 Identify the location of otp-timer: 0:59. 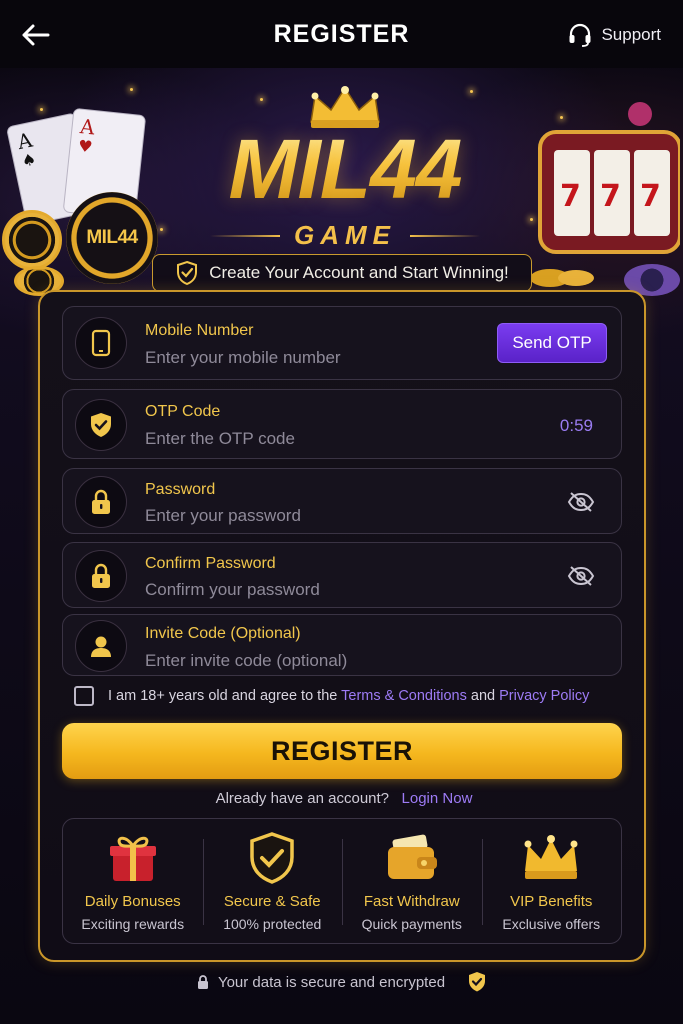
(576, 425).